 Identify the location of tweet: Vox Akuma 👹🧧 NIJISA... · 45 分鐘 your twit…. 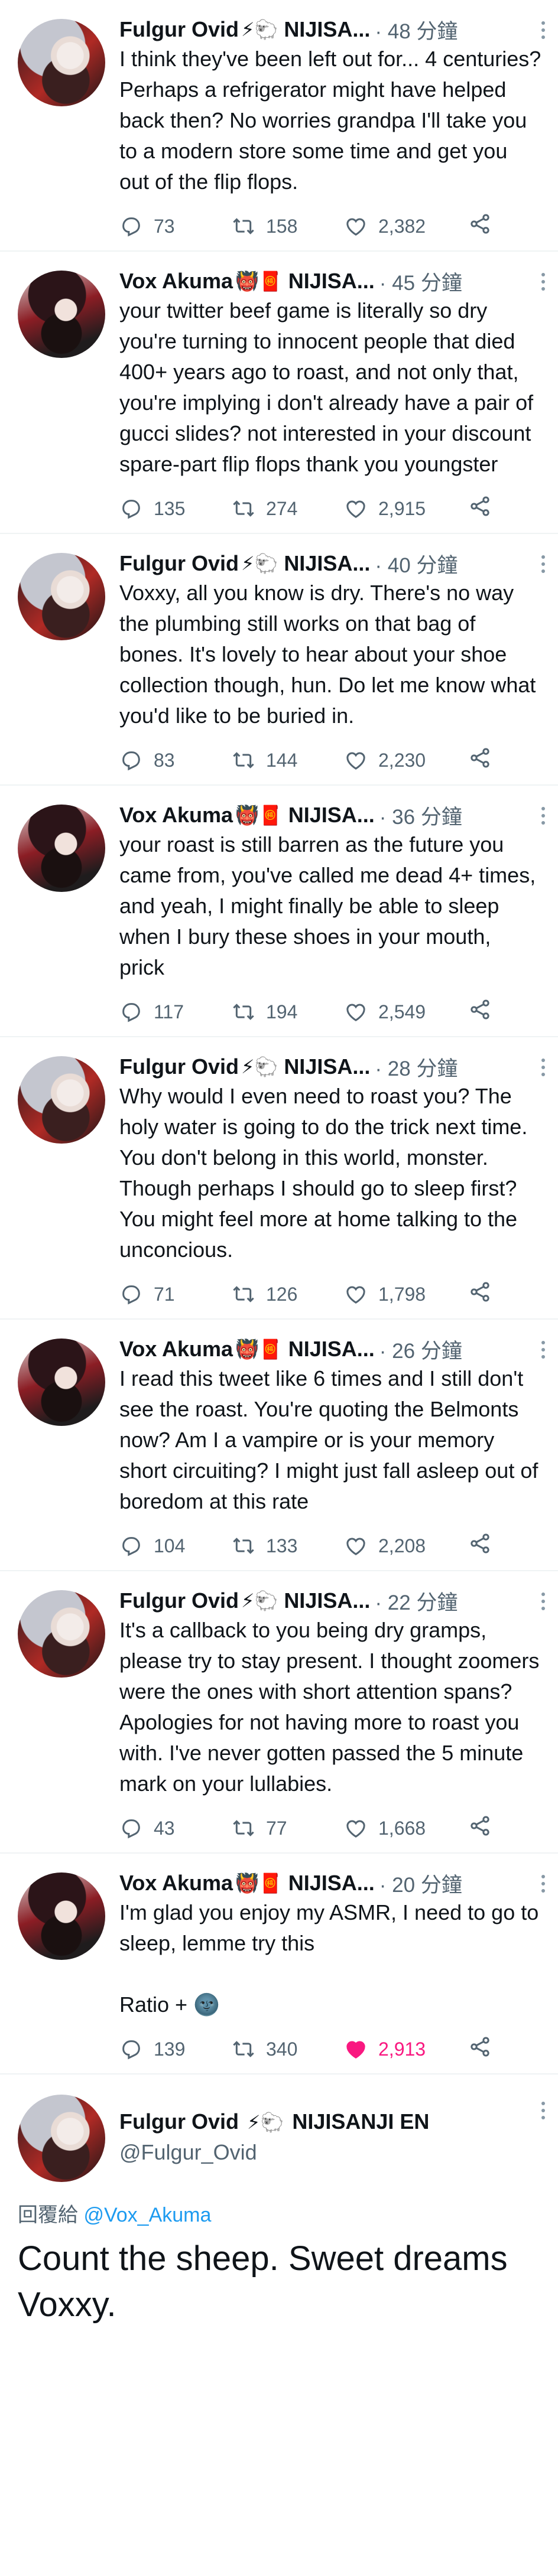
(279, 393).